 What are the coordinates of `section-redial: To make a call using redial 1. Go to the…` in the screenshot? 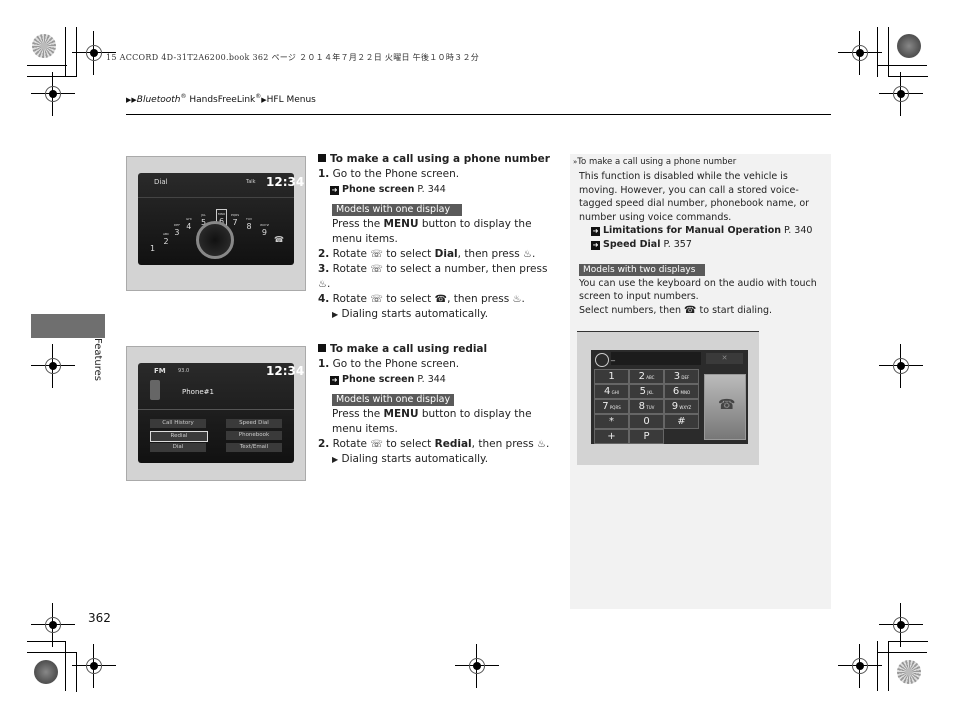 It's located at (438, 404).